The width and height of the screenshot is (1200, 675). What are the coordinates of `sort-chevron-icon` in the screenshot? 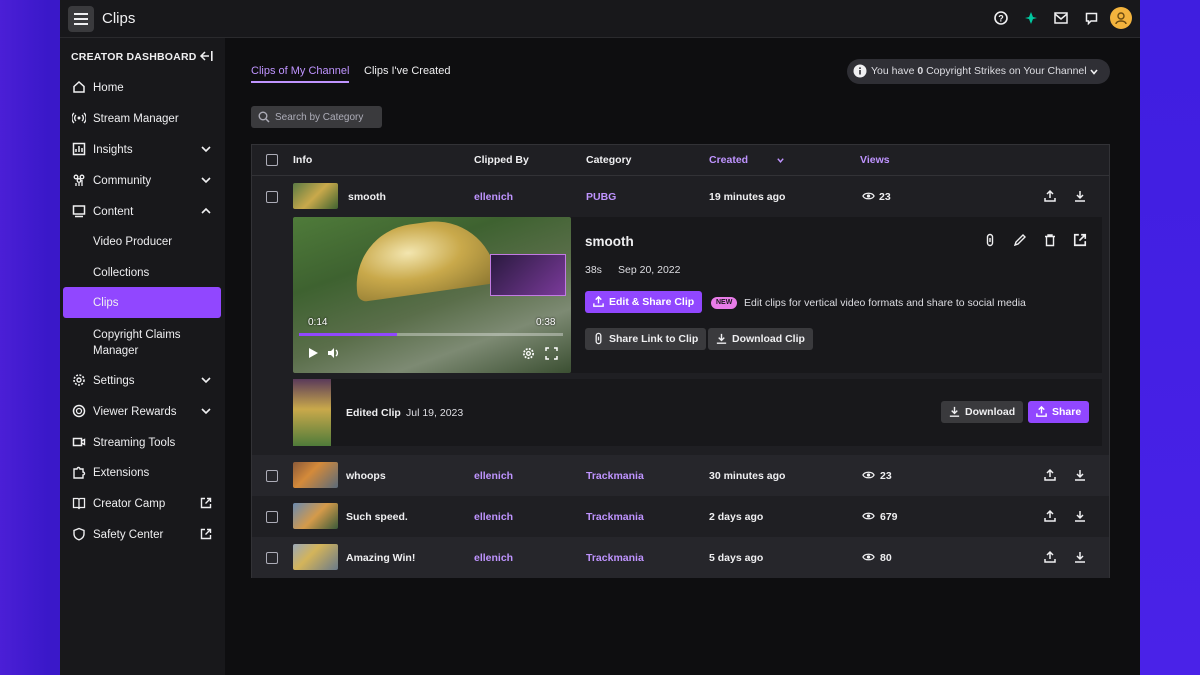 It's located at (780, 160).